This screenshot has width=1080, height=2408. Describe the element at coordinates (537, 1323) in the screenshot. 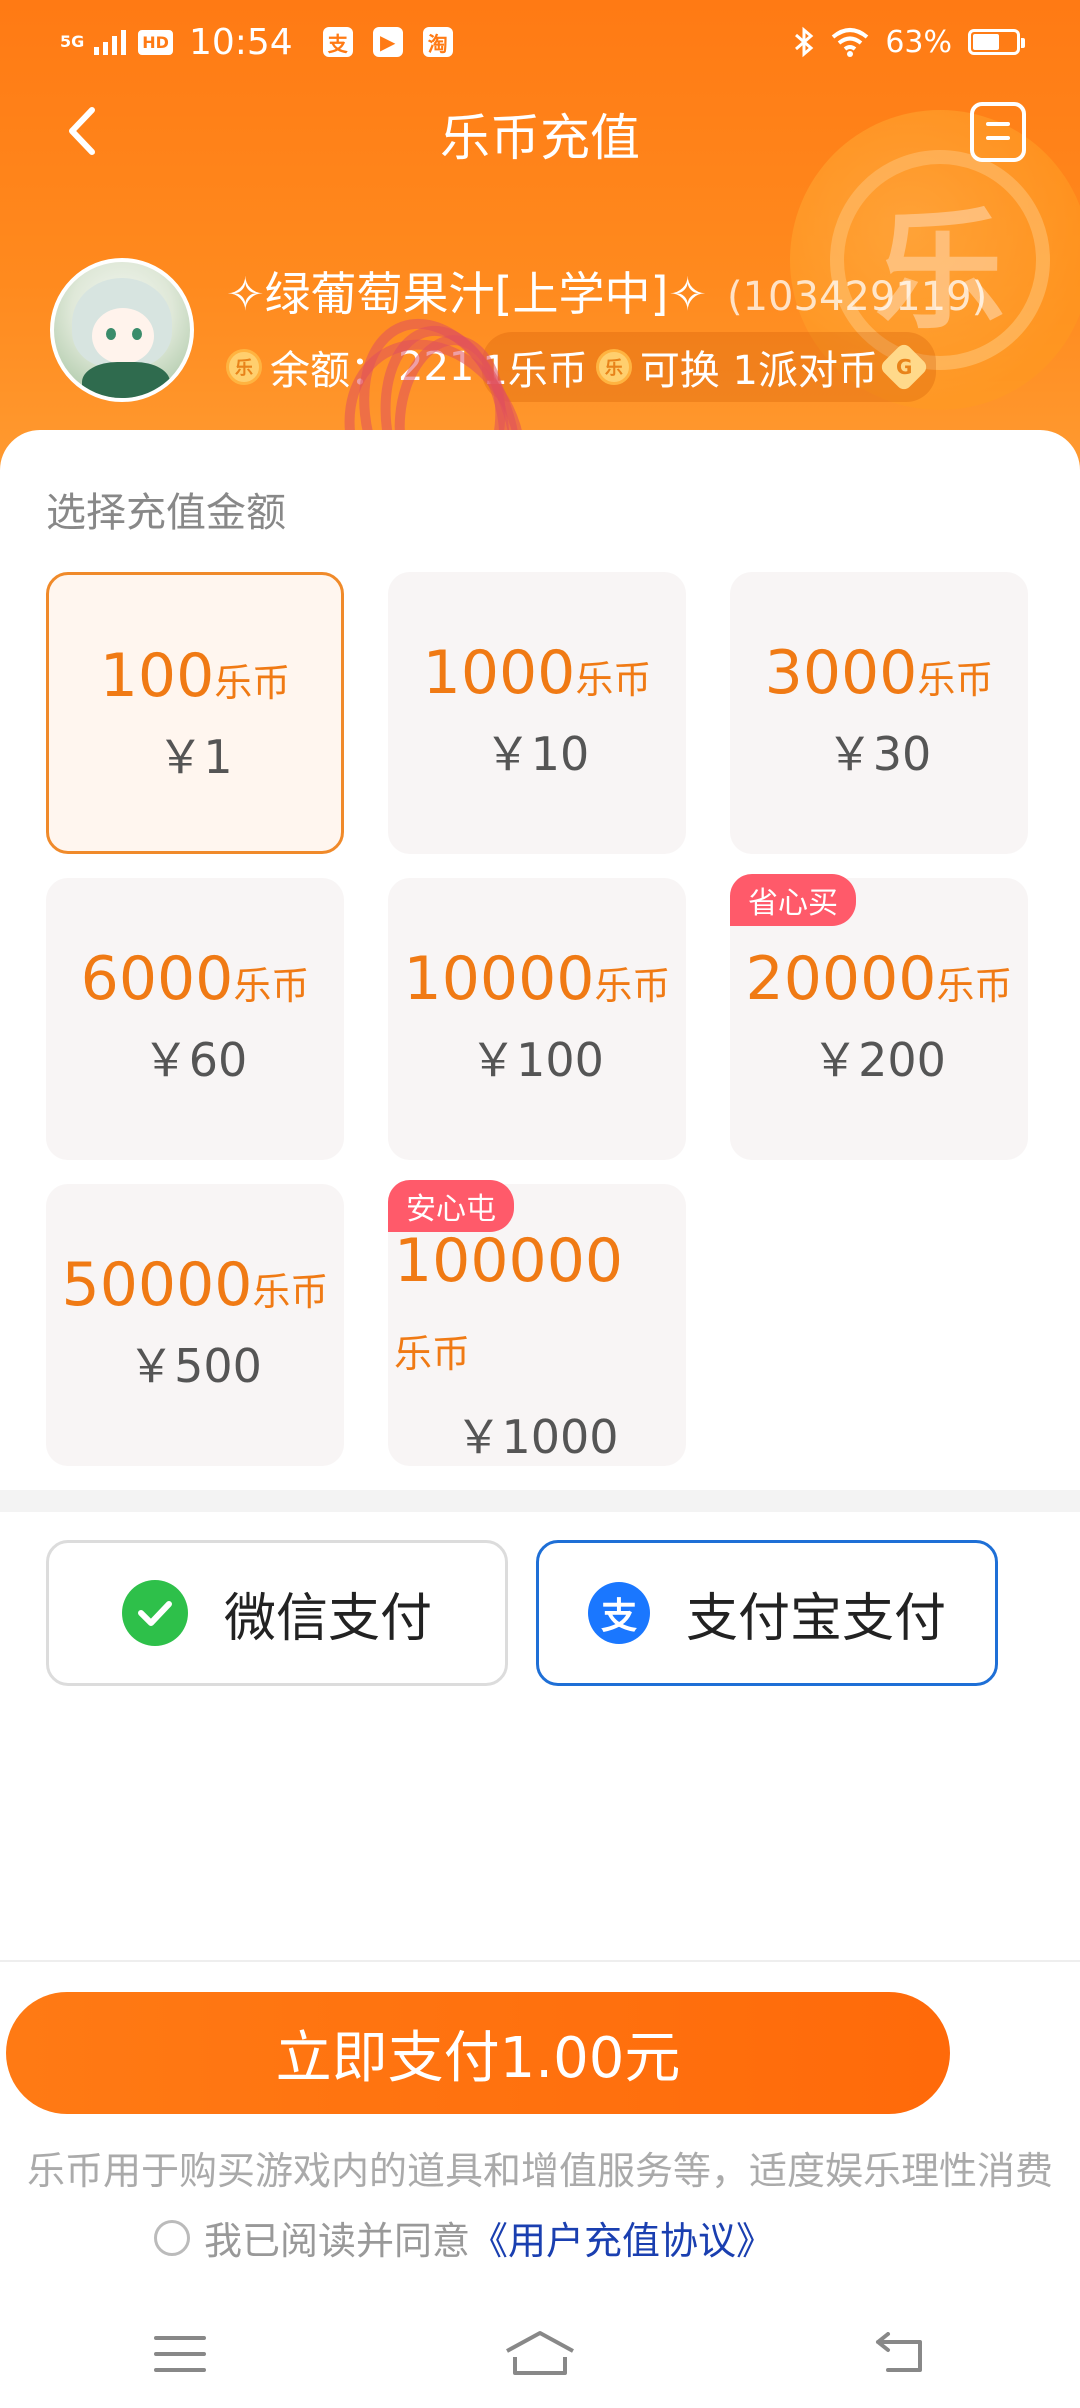

I see `package-tile: 安心屯 100000 乐币 ￥1000` at that location.